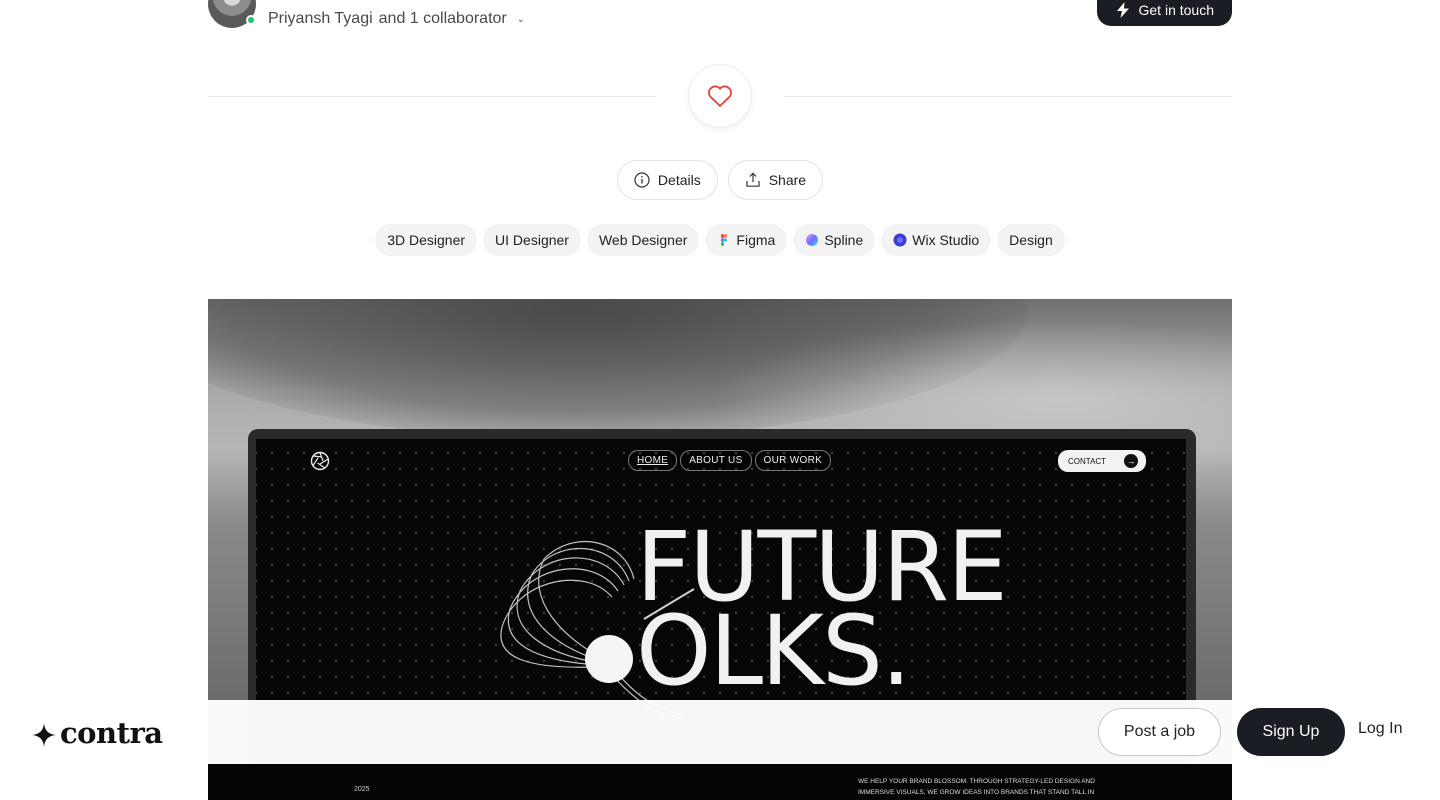 The image size is (1440, 800). What do you see at coordinates (720, 732) in the screenshot?
I see `bottom-bar: contra Post a job Sign Up Log In` at bounding box center [720, 732].